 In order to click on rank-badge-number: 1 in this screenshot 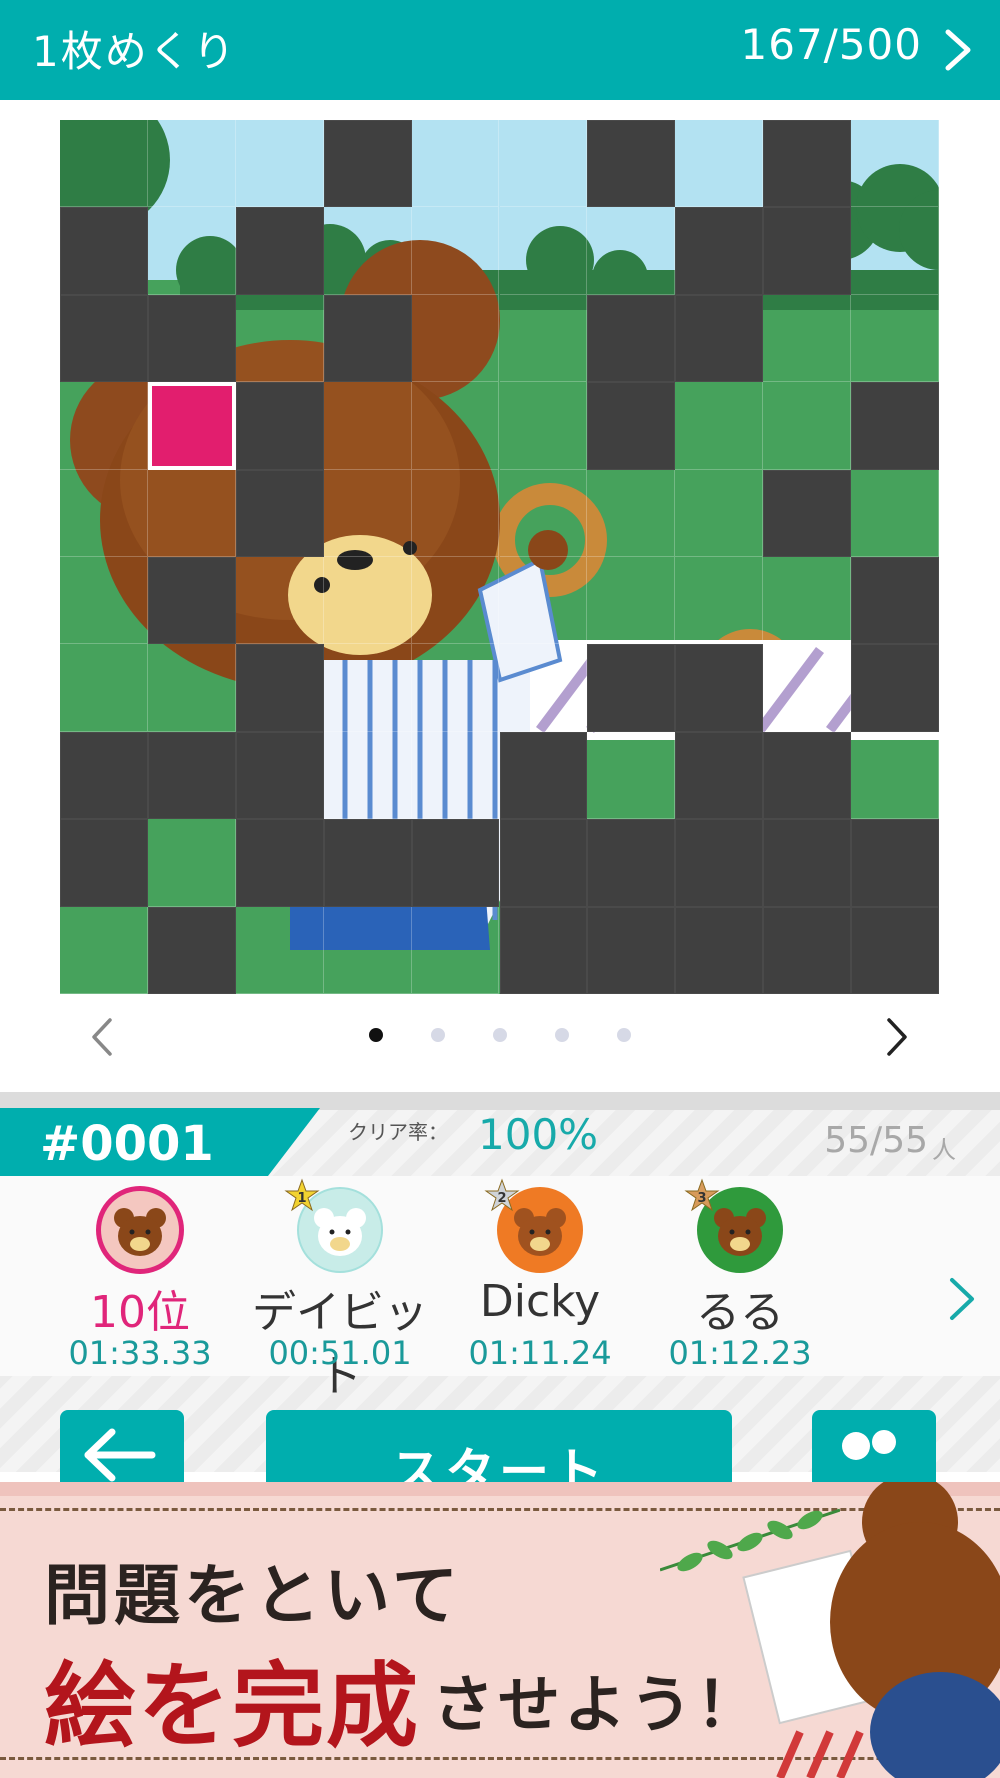, I will do `click(301, 1198)`.